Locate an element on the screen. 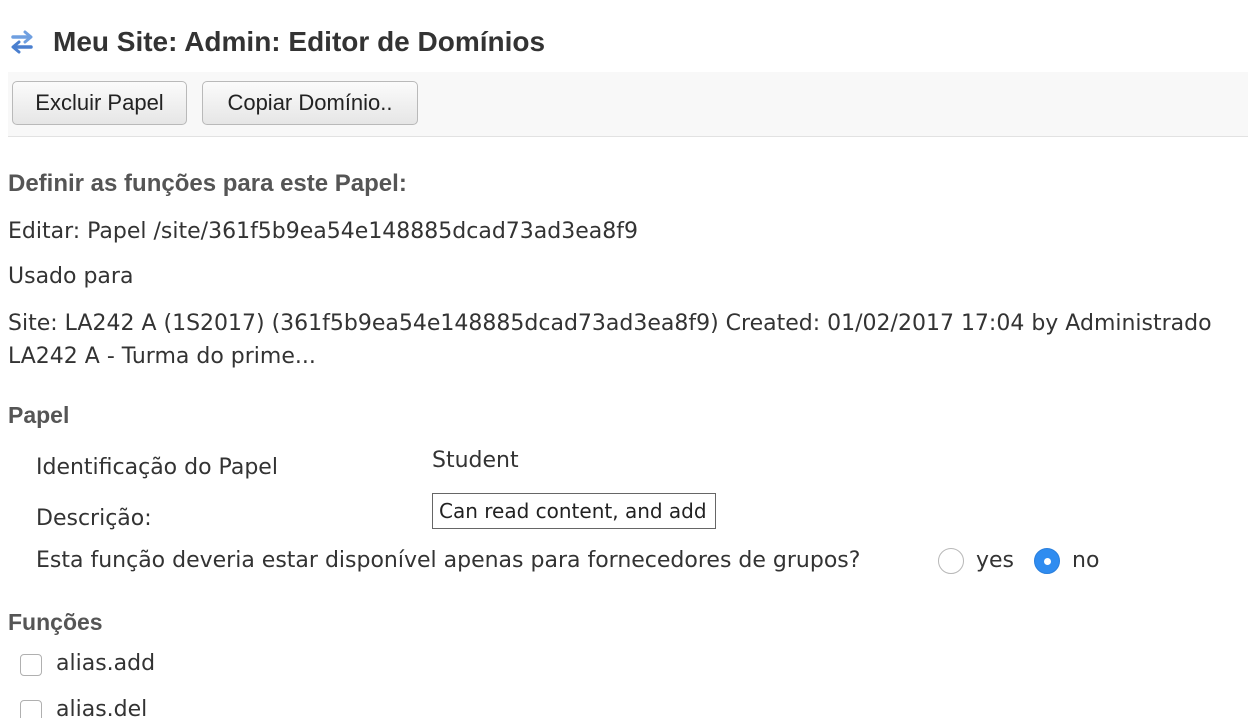  functions-heading: Definir as funções para este Papel: is located at coordinates (207, 183).